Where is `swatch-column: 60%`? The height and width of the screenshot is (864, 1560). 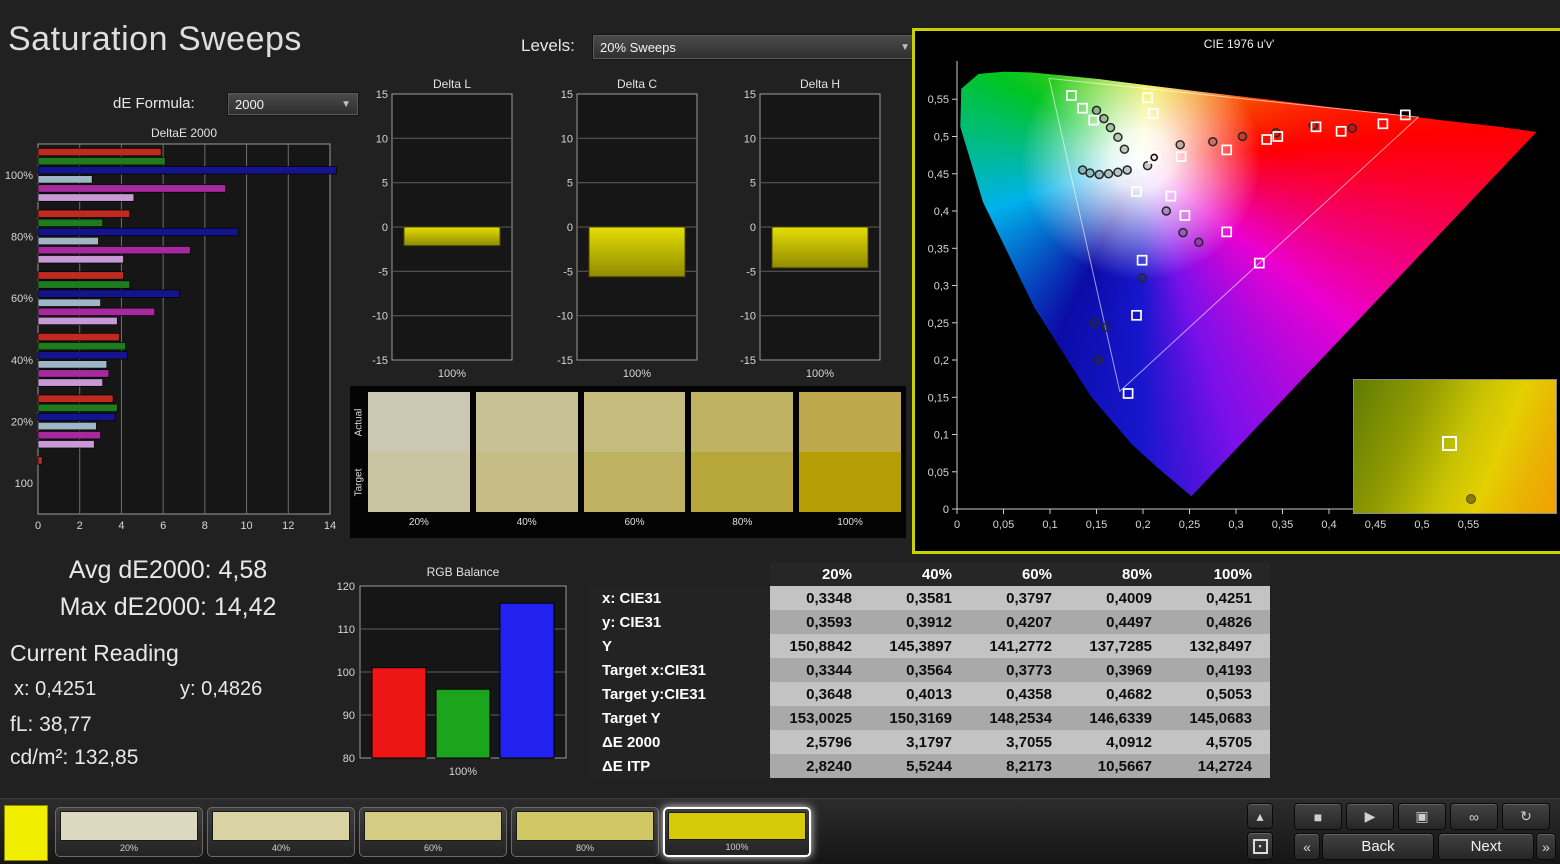 swatch-column: 60% is located at coordinates (634, 464).